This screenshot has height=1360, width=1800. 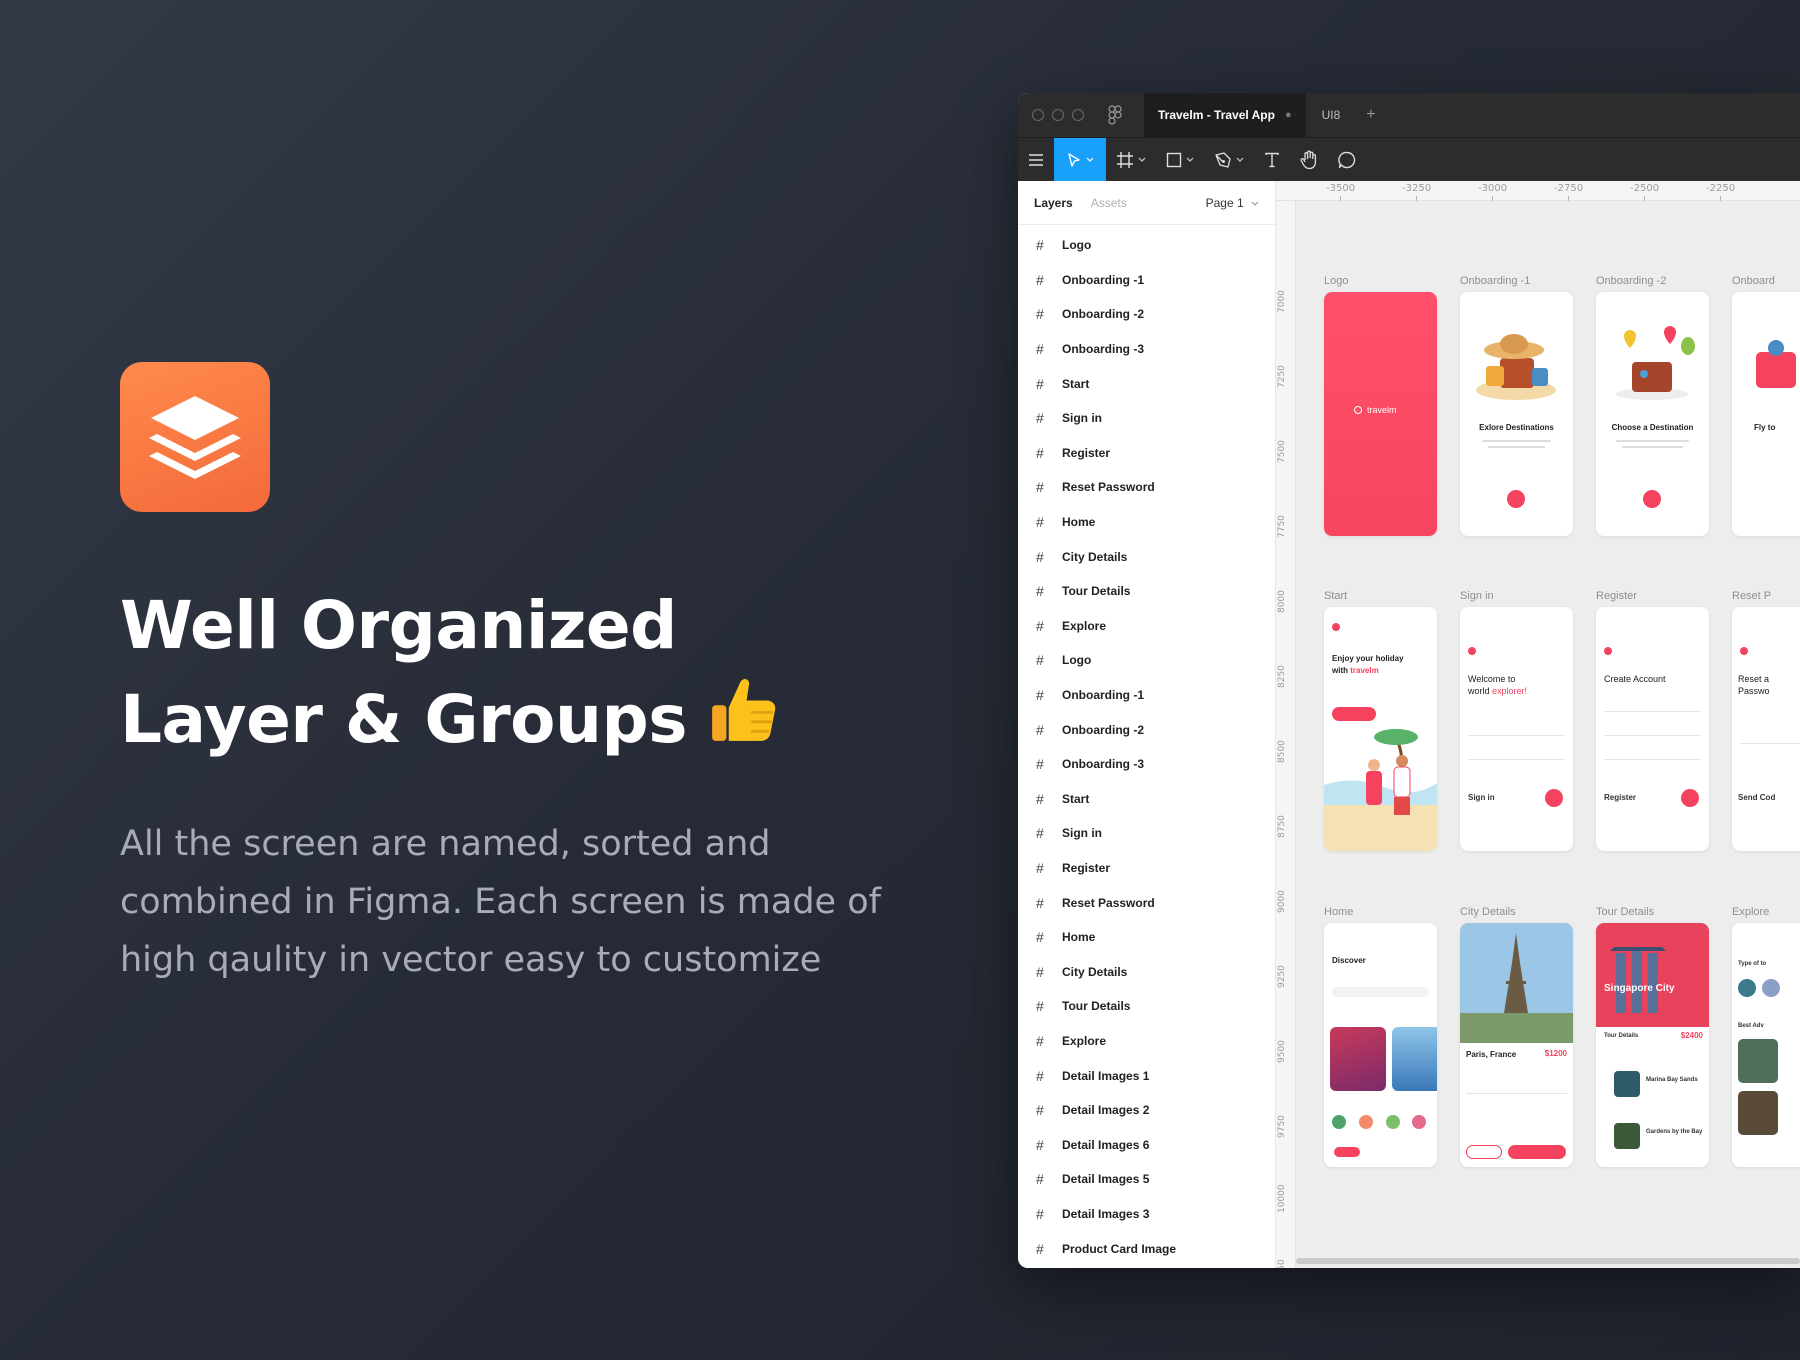 What do you see at coordinates (1380, 992) in the screenshot?
I see `search-input` at bounding box center [1380, 992].